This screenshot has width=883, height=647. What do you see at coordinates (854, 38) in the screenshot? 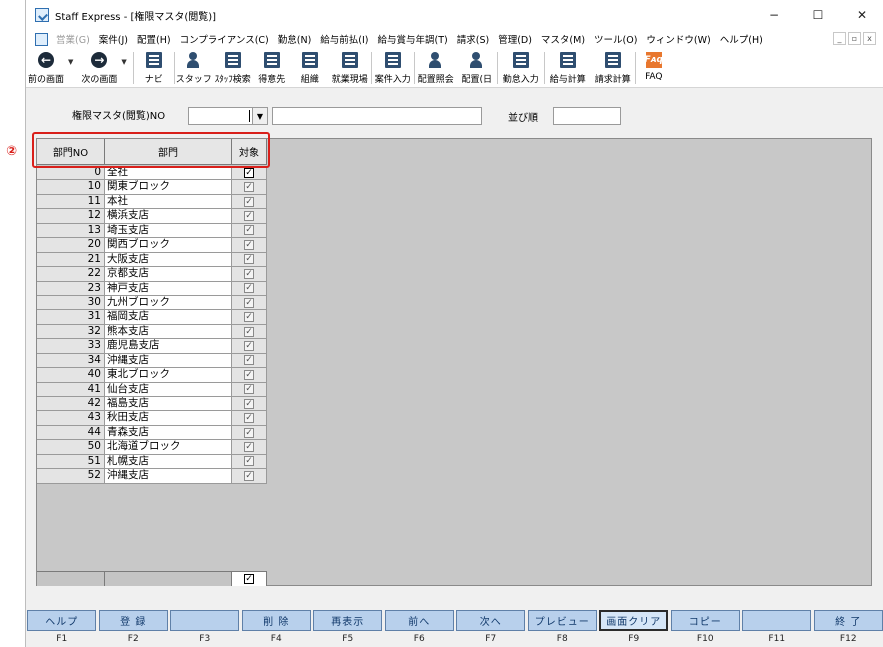
I see `mdi-restore-button: ▫` at bounding box center [854, 38].